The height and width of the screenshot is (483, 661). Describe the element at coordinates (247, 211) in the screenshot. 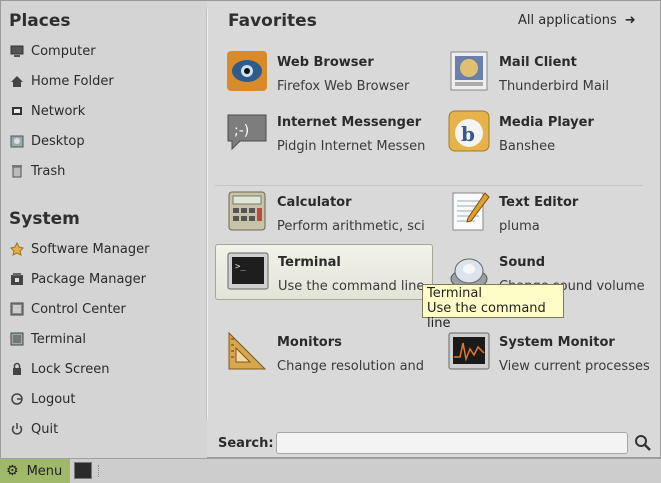

I see `calculator-icon` at that location.